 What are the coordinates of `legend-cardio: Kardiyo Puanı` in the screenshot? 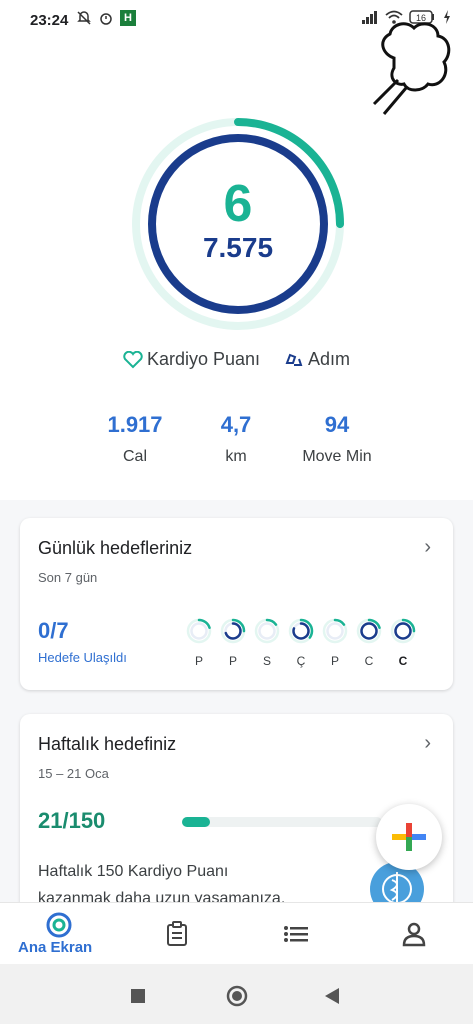 It's located at (191, 359).